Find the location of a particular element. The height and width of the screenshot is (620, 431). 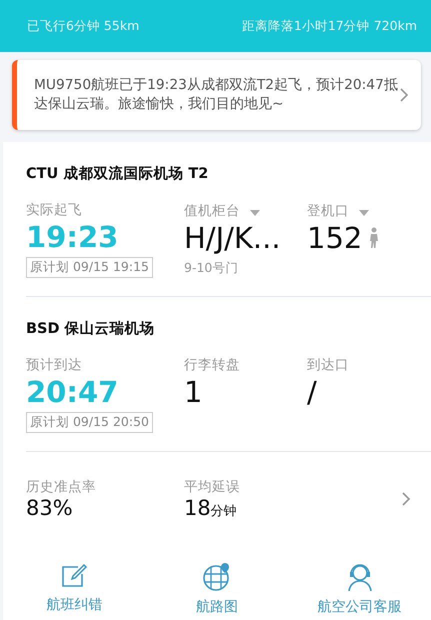

stat-label: 历史准点率 is located at coordinates (61, 487).